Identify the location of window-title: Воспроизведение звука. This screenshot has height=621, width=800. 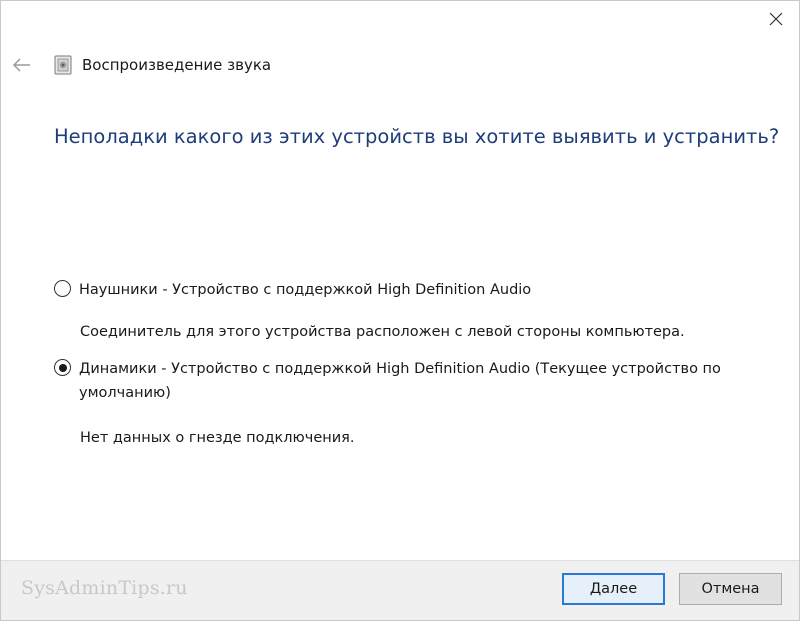
(177, 65).